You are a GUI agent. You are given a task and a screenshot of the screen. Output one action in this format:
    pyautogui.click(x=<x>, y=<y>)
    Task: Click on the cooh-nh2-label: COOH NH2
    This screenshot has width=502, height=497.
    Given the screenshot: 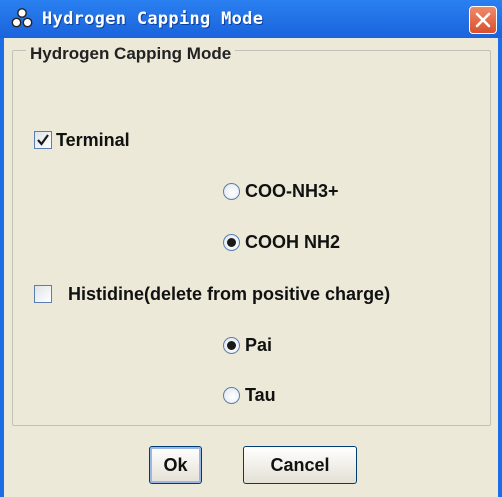 What is the action you would take?
    pyautogui.click(x=292, y=242)
    